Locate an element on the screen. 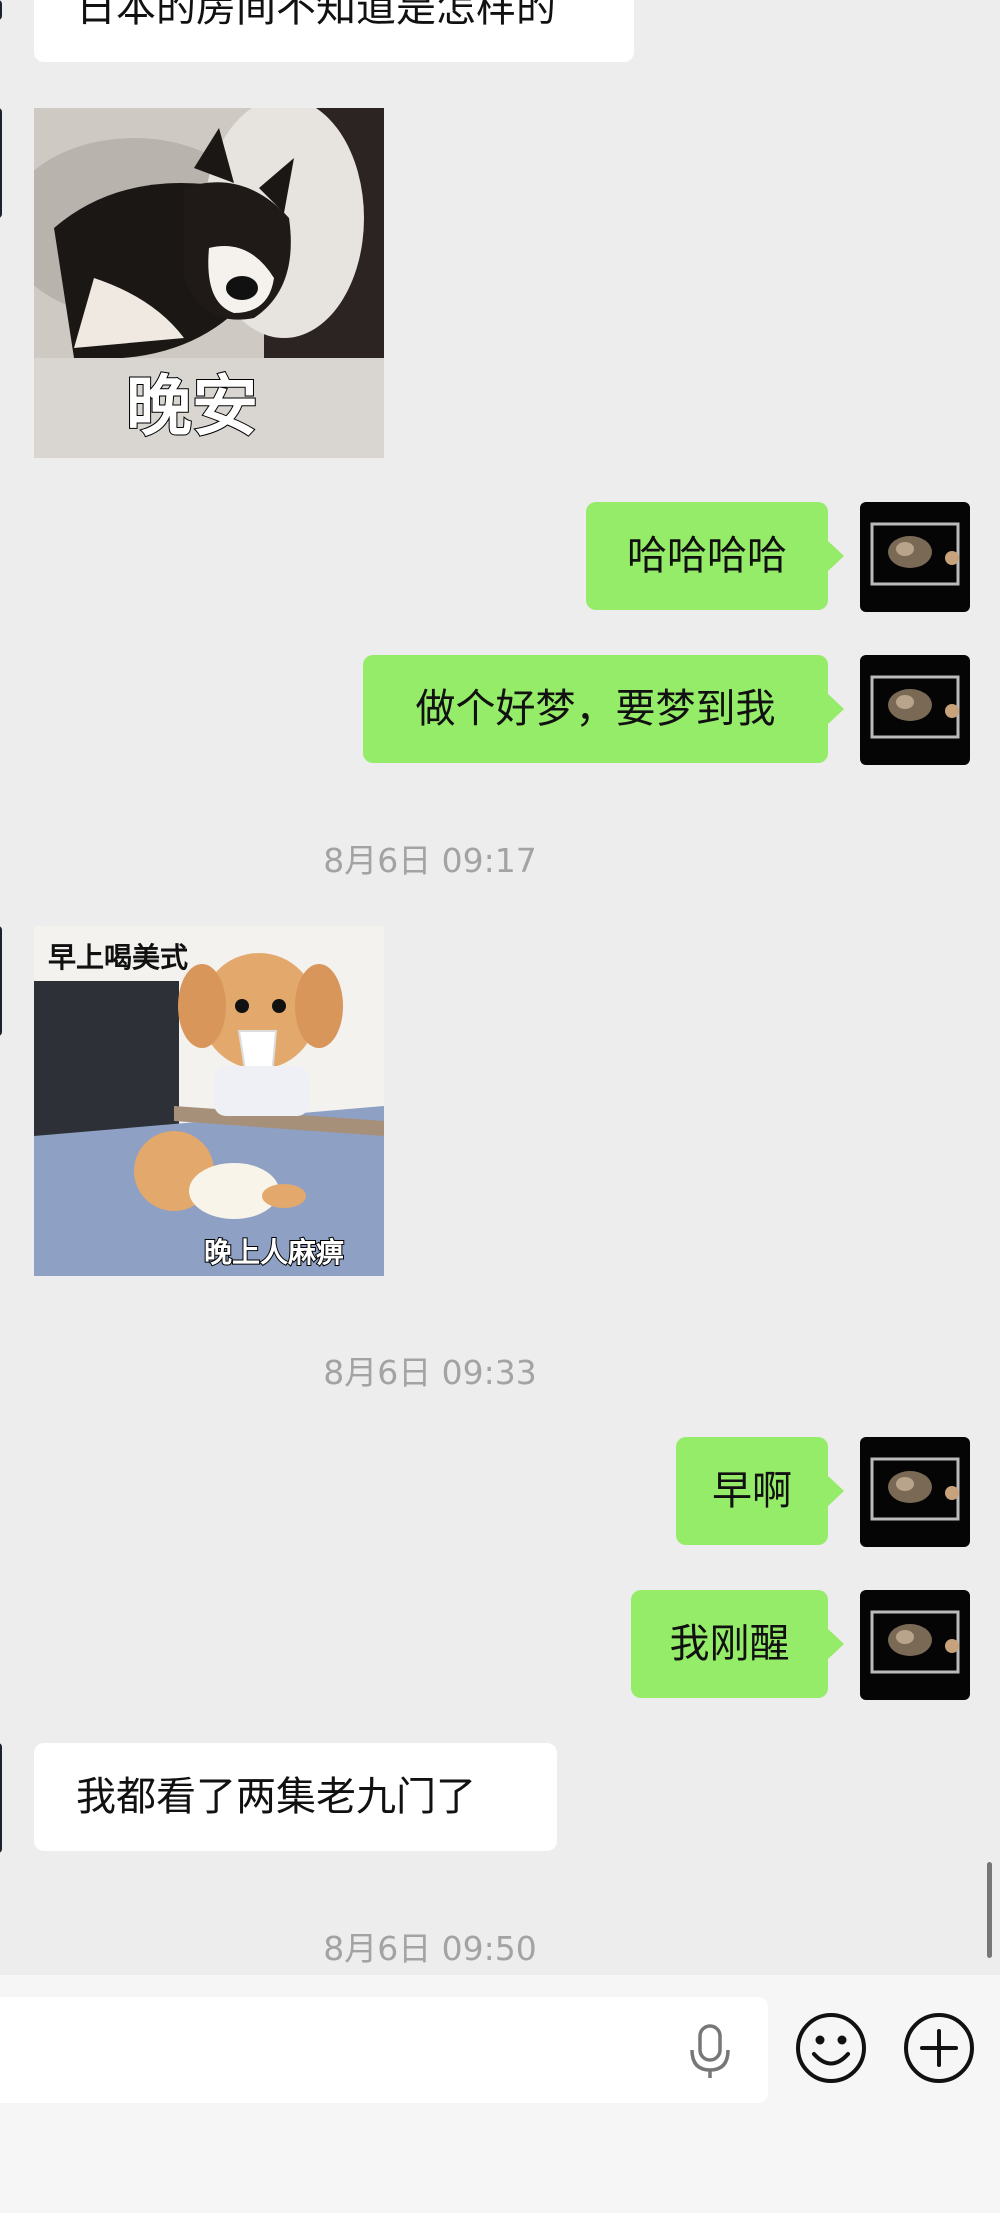 Image resolution: width=1000 pixels, height=2213 pixels. outgoing-message: 做个好梦，要梦到我 is located at coordinates (603, 709).